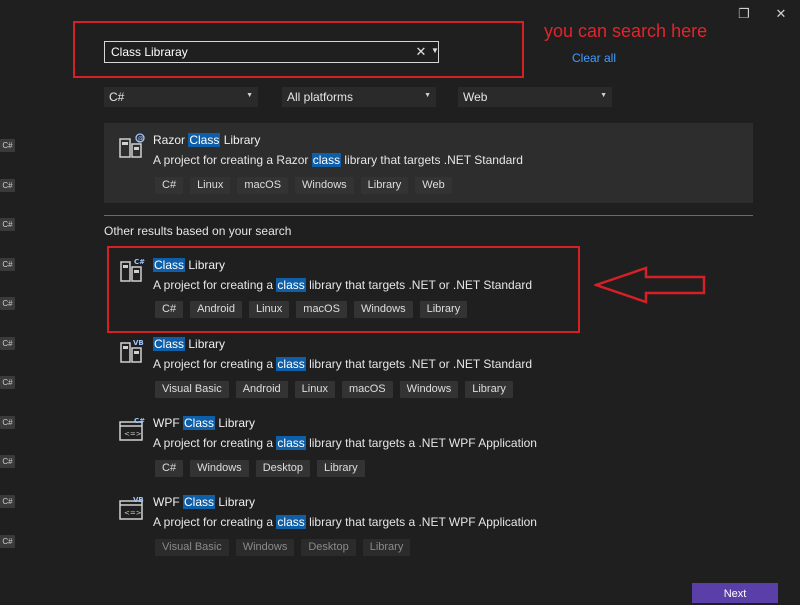 This screenshot has height=605, width=800. I want to click on class-library-vb-icon: VB, so click(132, 351).